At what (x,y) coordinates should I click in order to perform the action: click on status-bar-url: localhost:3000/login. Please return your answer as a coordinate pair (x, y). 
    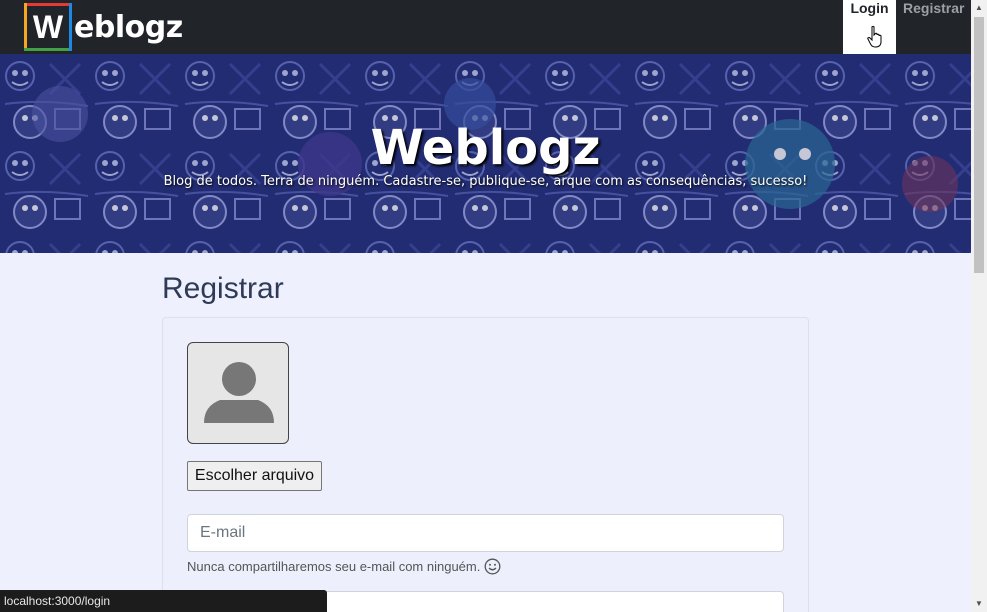
    Looking at the image, I should click on (163, 601).